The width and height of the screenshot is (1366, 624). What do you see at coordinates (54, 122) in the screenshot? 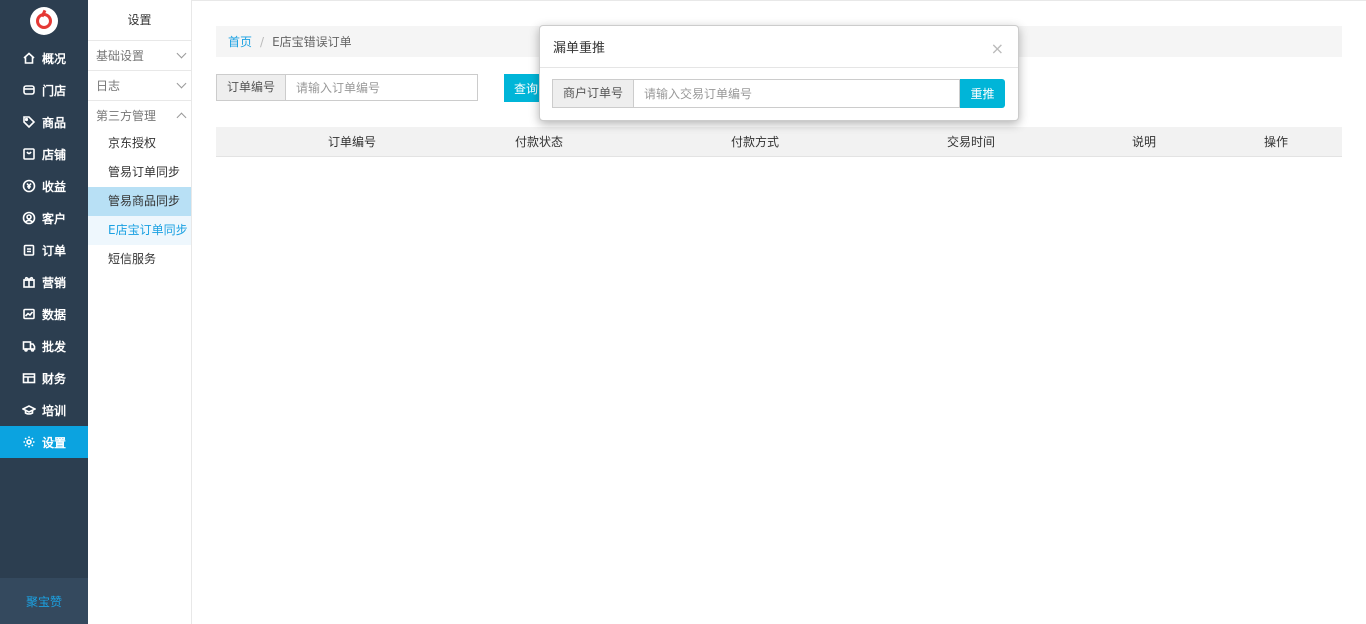
I see `nav-item-label: 商品` at bounding box center [54, 122].